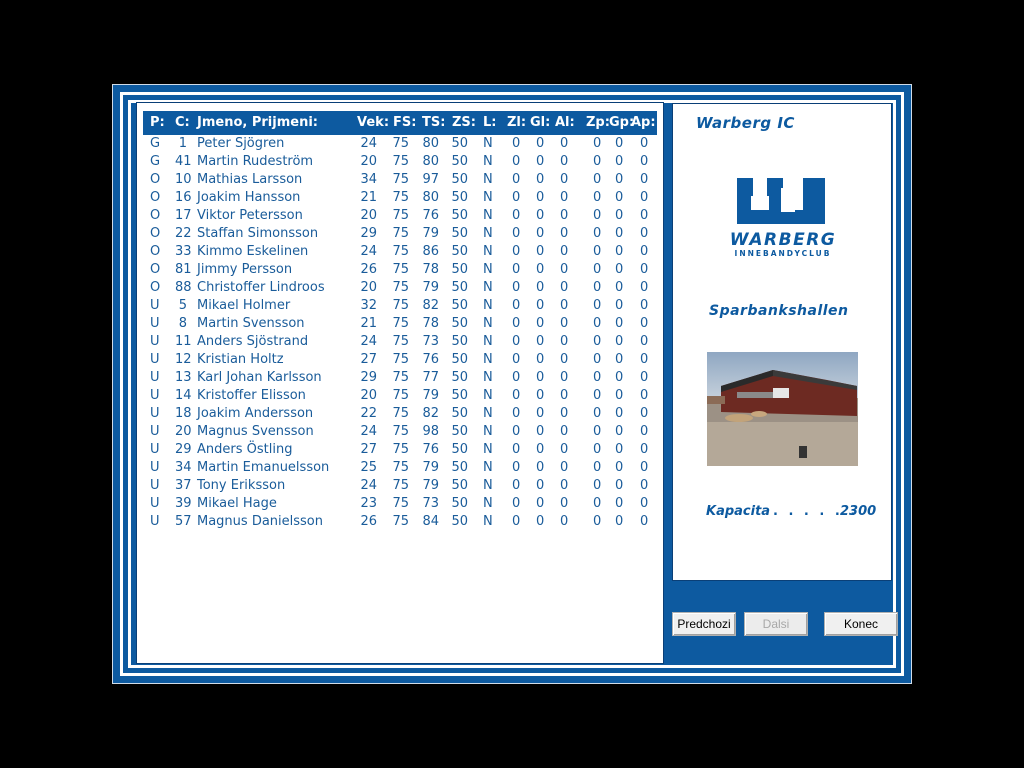 The width and height of the screenshot is (1024, 768). I want to click on player-ts: 79, so click(430, 287).